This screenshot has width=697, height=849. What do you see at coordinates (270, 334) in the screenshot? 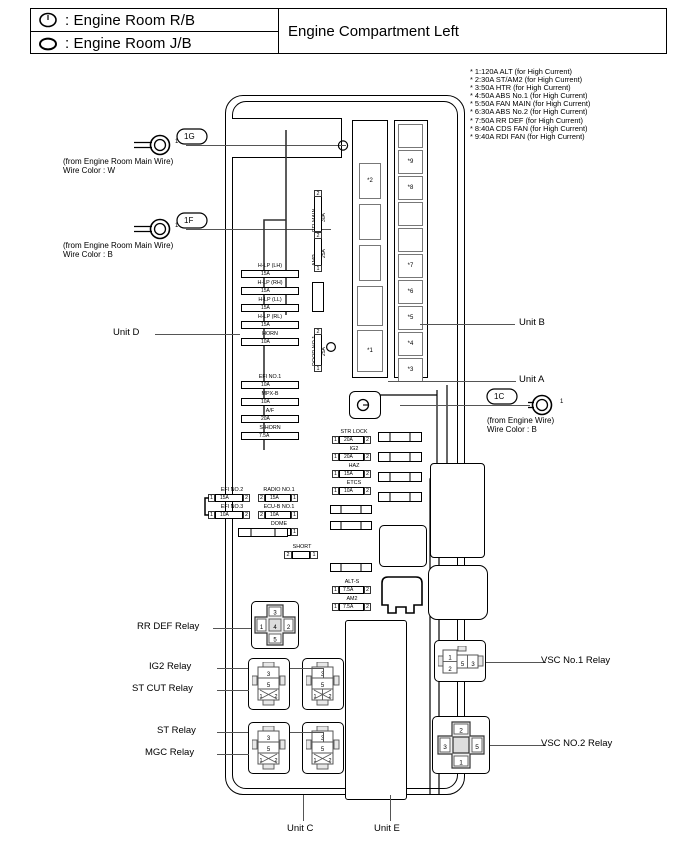
I see `fuse-label: HORN` at bounding box center [270, 334].